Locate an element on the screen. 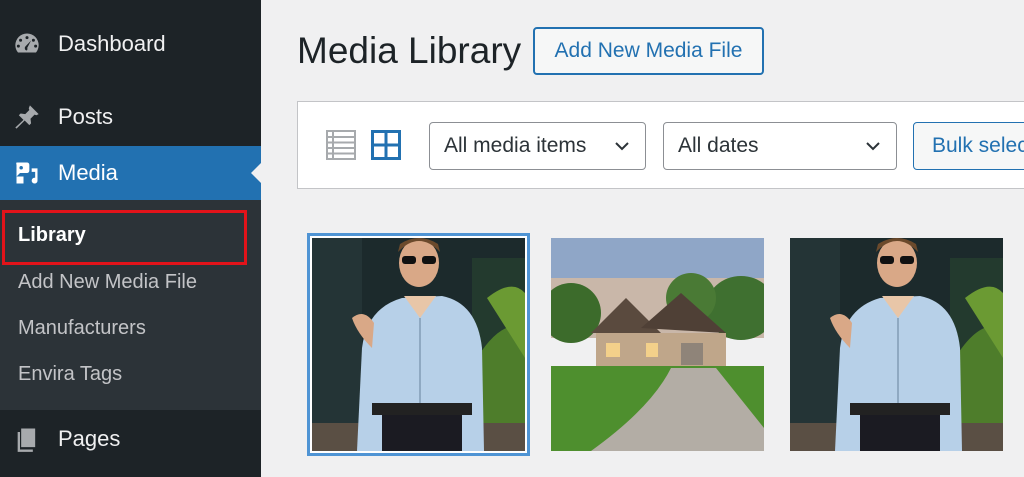 This screenshot has height=477, width=1024. media-type-filter-value: All media items is located at coordinates (515, 145).